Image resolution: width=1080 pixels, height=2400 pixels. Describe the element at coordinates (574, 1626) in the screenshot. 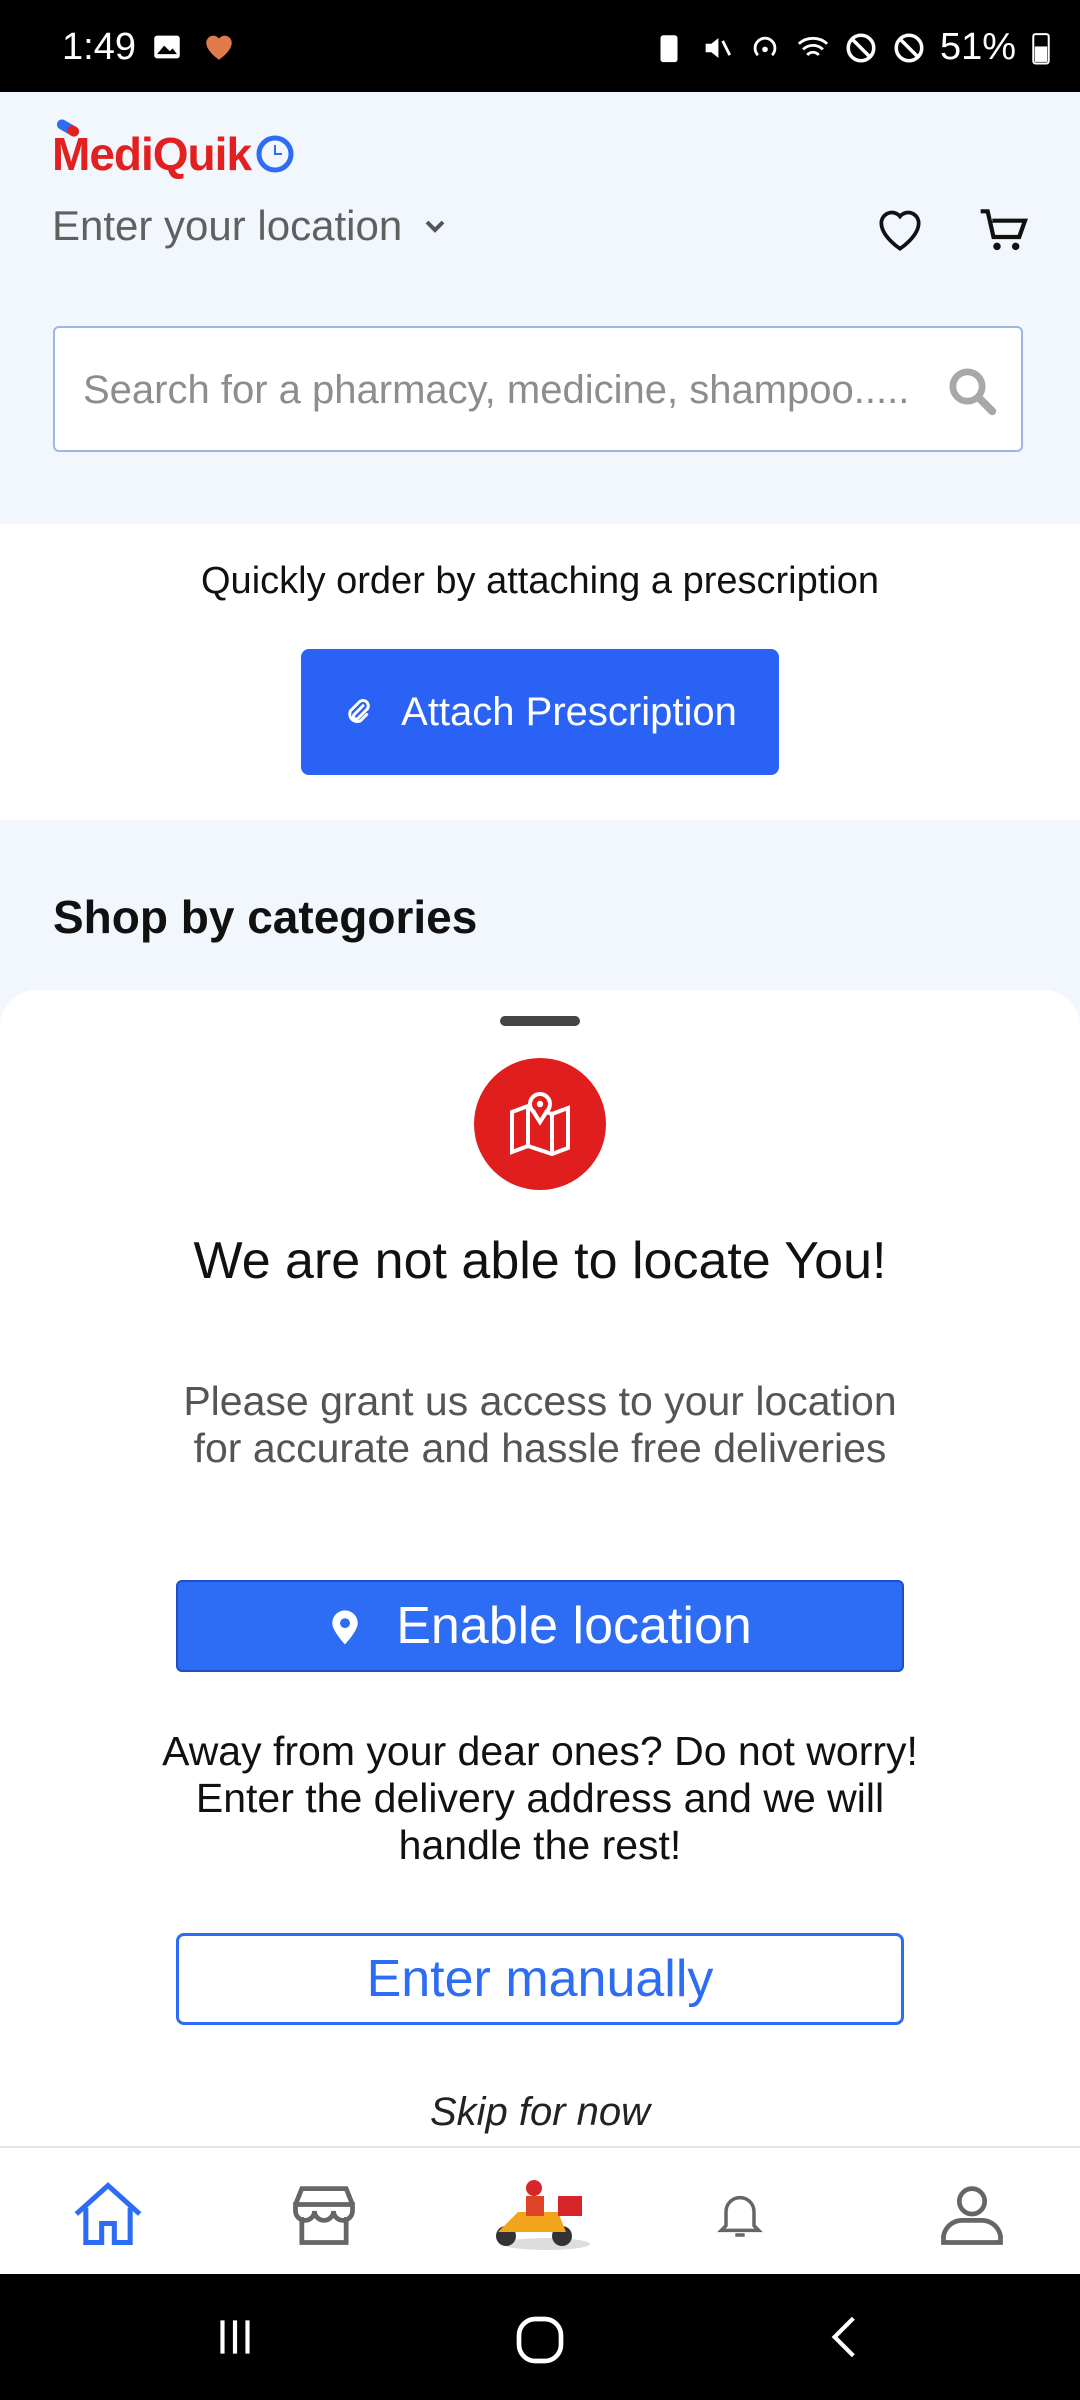

I see `enable-location-label: Enable location` at that location.